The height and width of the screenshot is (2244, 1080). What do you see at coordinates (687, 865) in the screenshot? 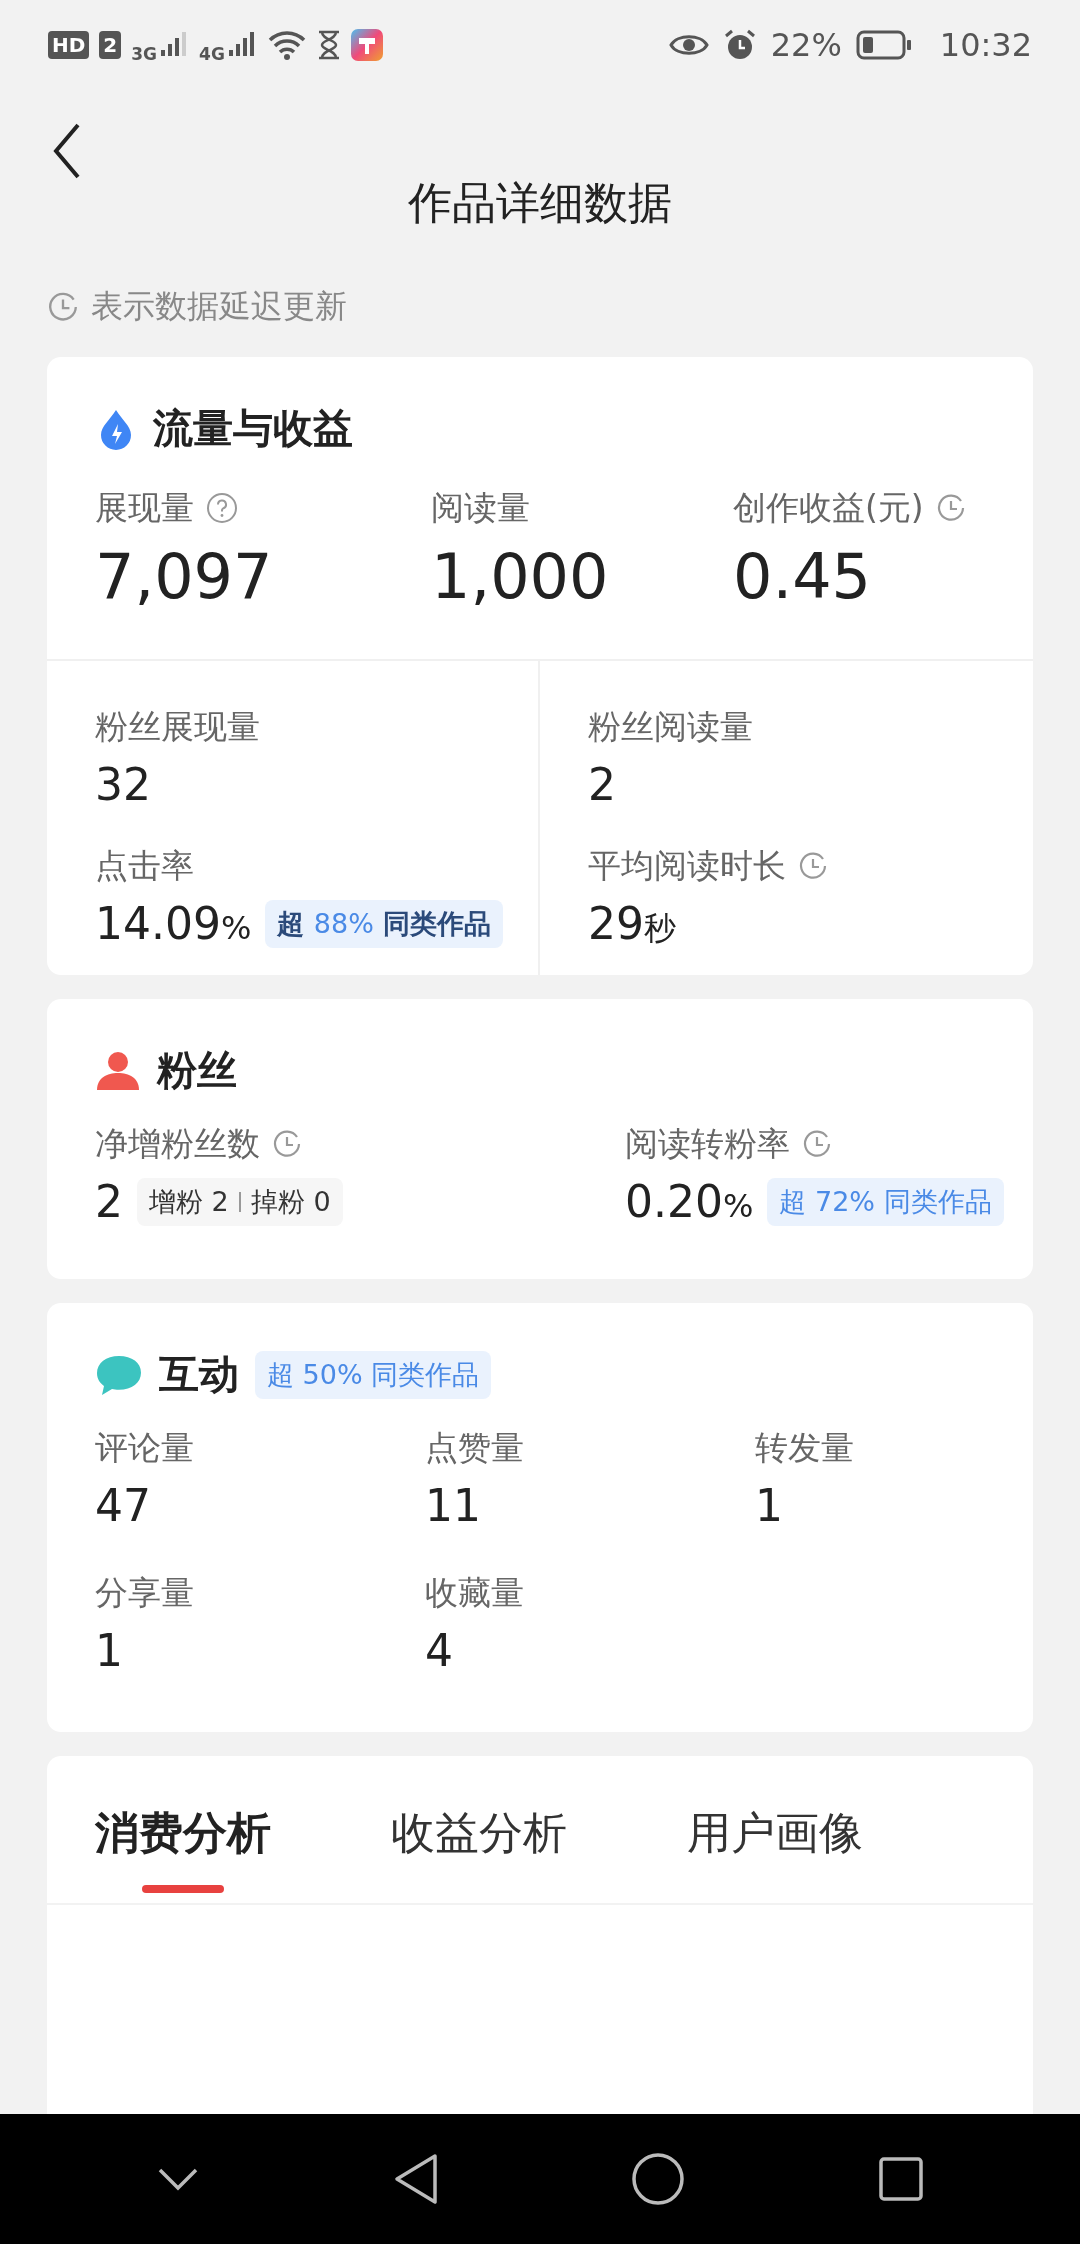
I see `metric-label: 平均阅读时长` at bounding box center [687, 865].